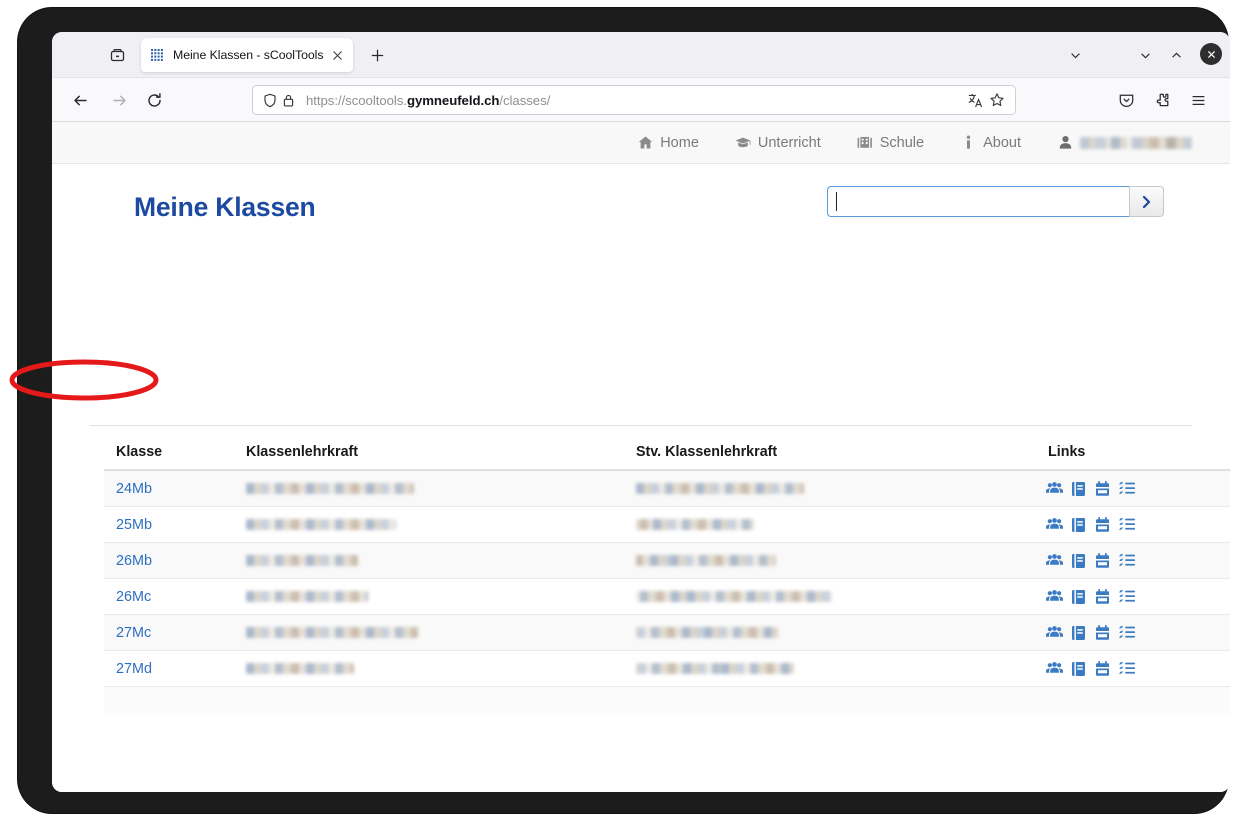  I want to click on tab-close-icon, so click(337, 55).